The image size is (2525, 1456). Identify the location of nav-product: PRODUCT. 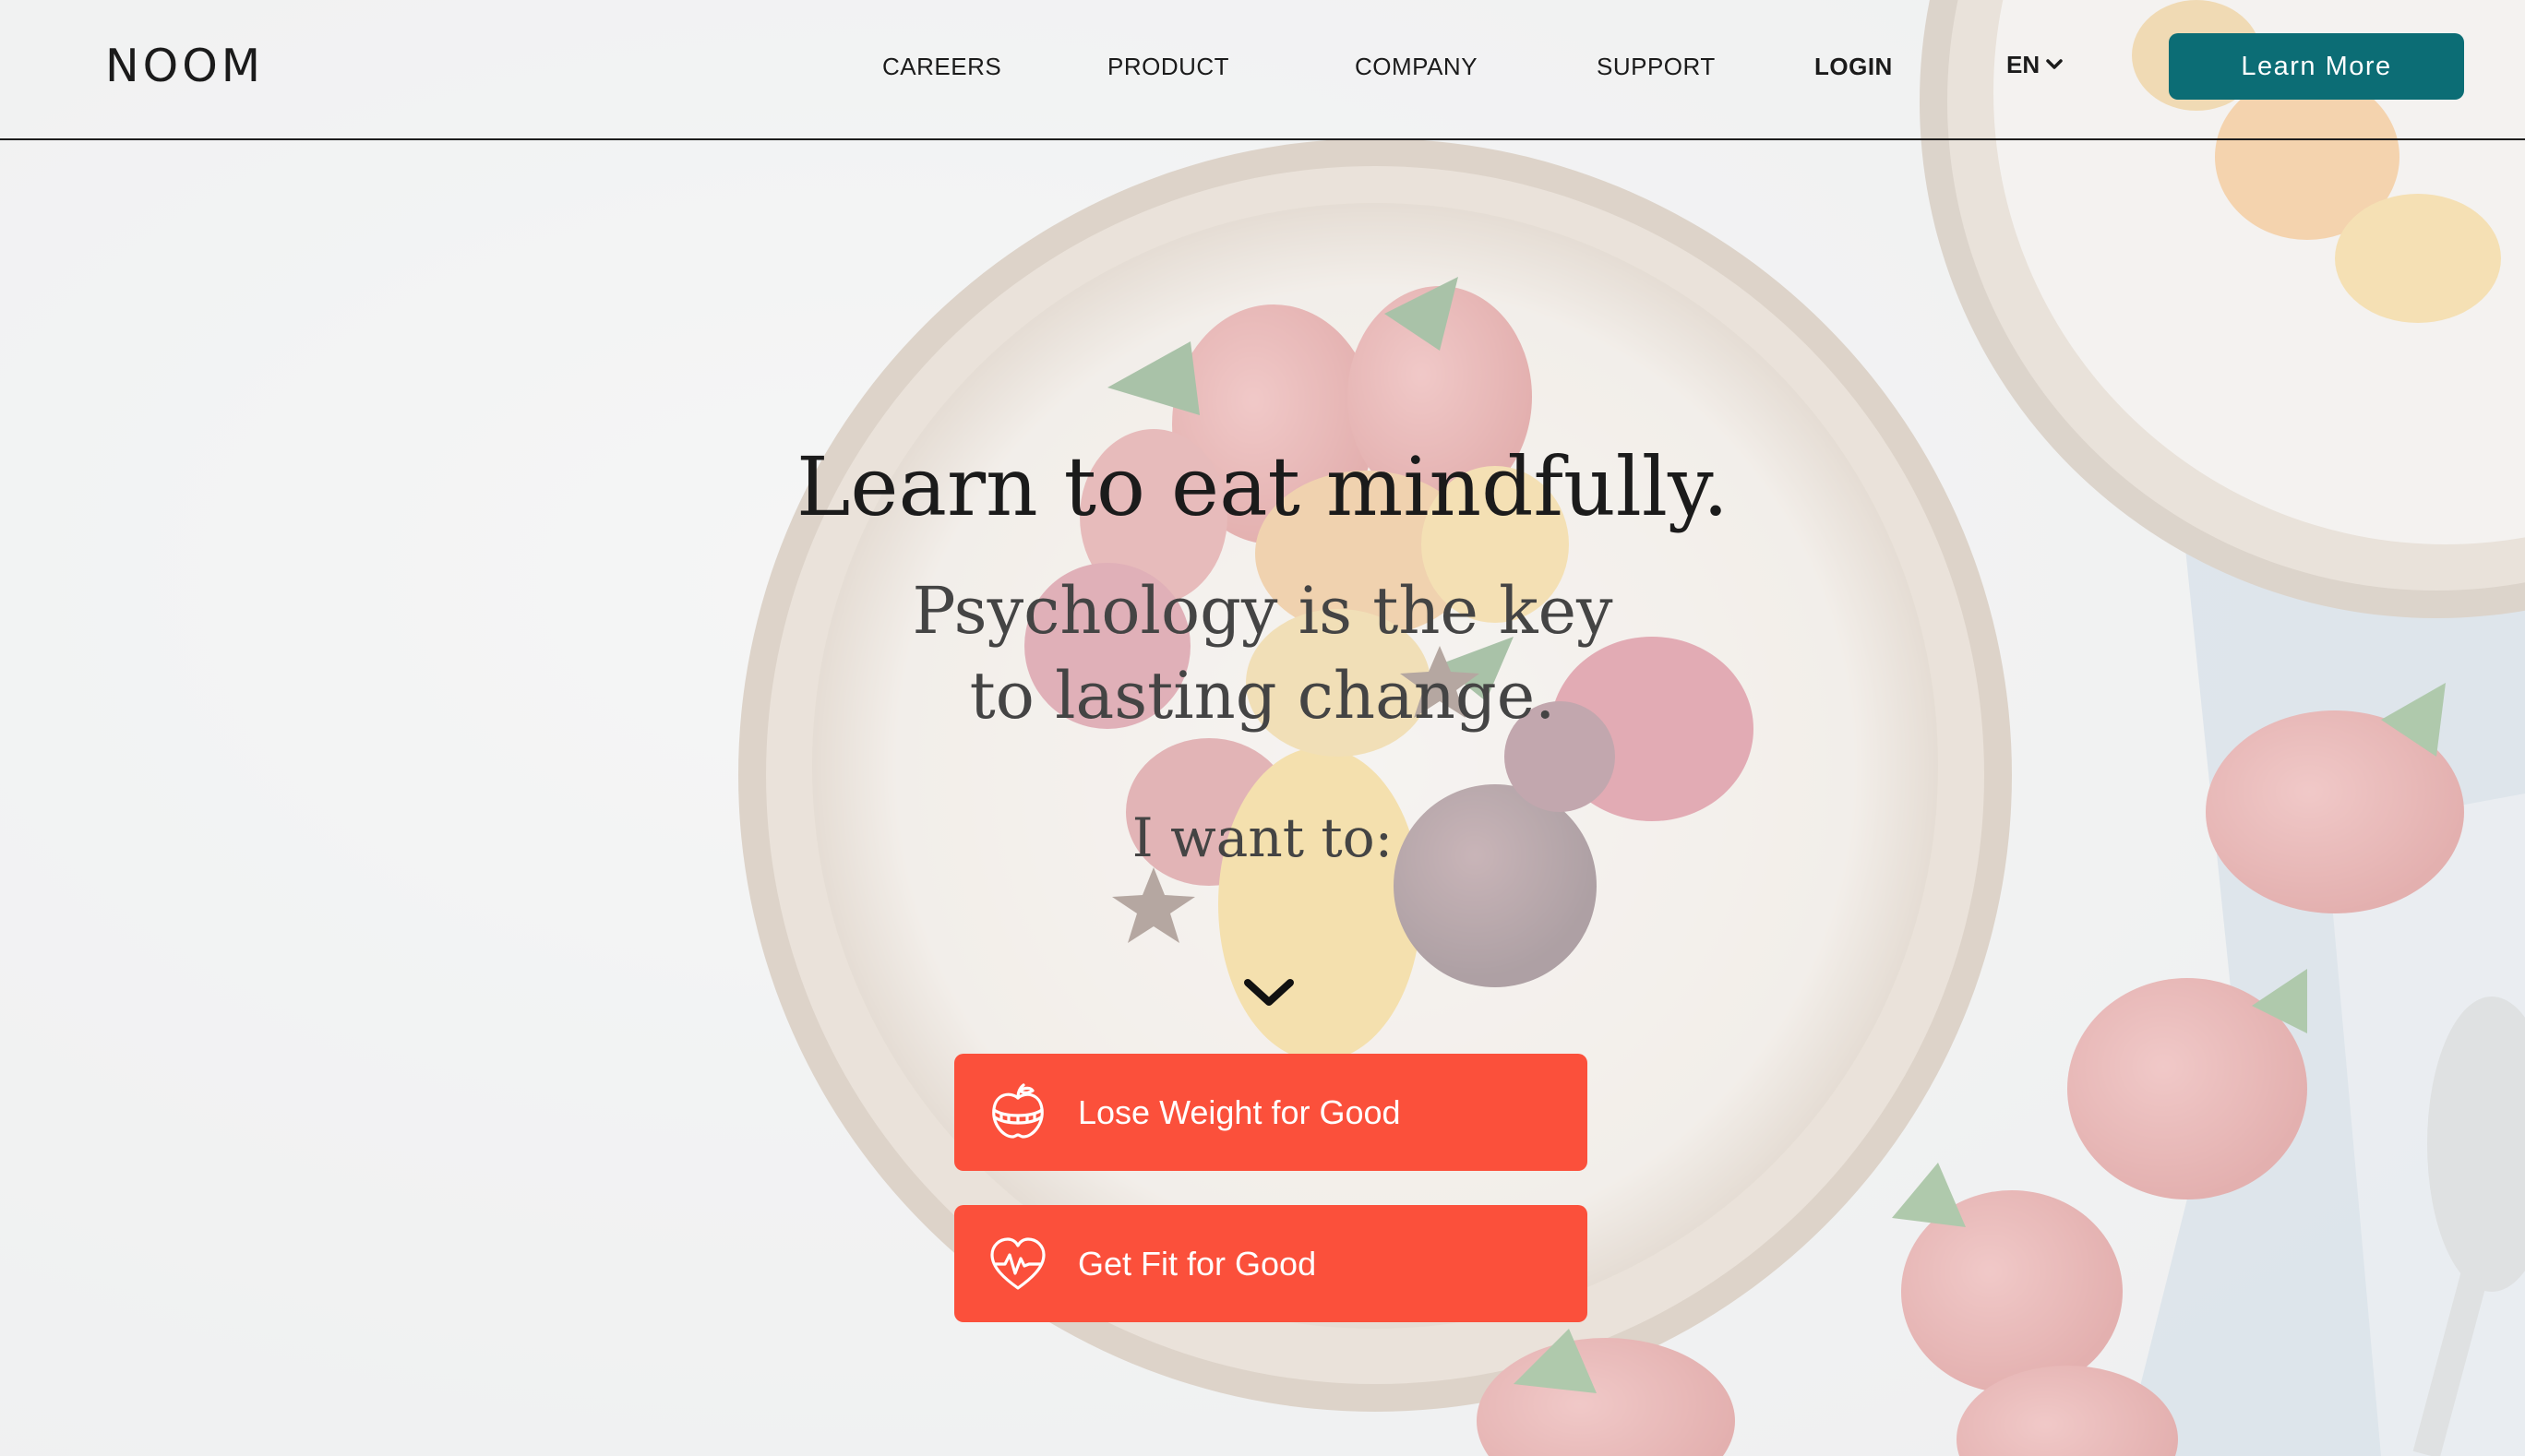
(1168, 66).